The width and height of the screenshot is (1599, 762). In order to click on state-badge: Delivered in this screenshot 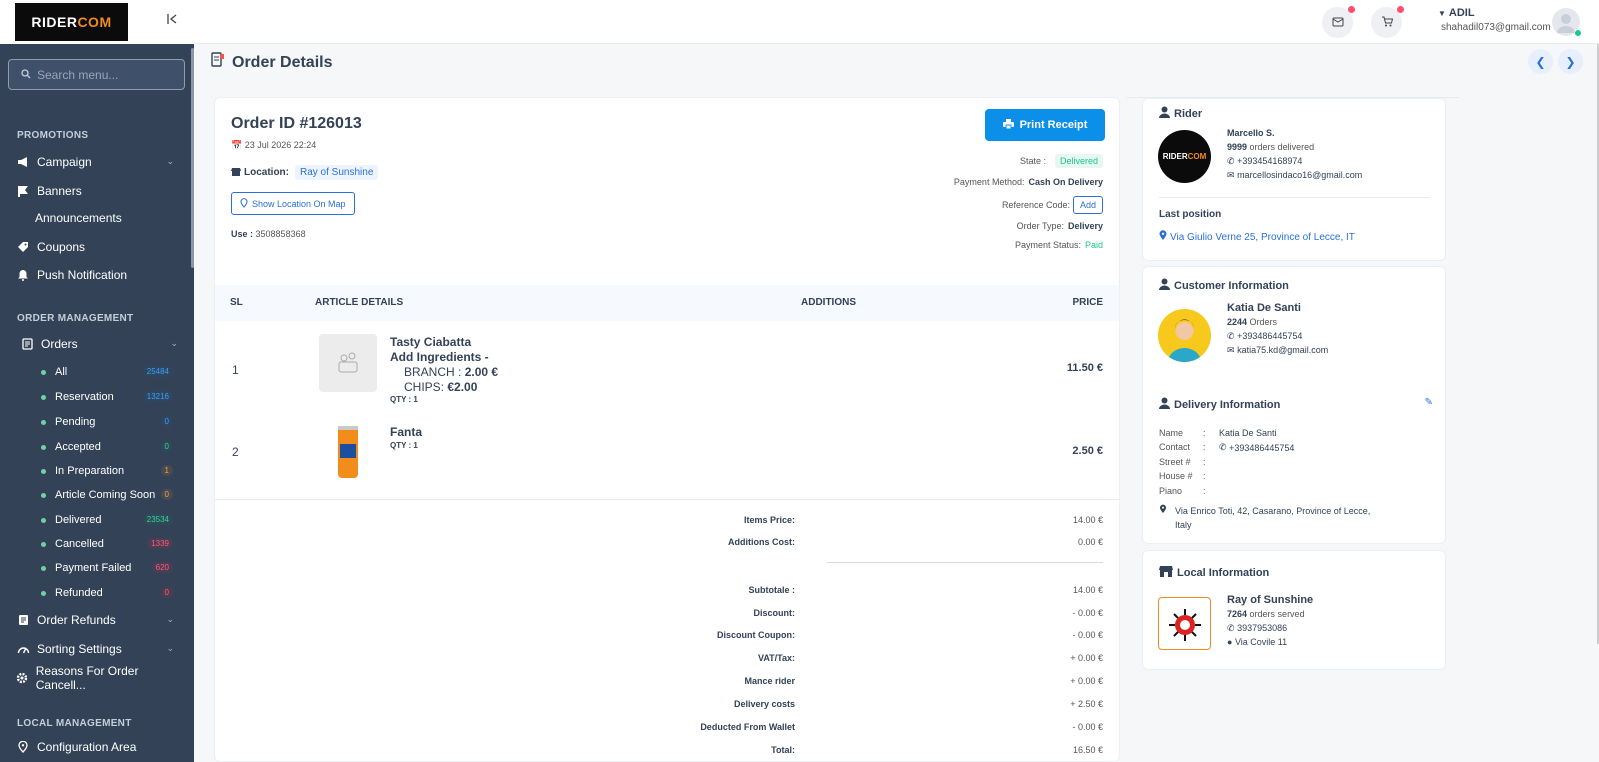, I will do `click(1078, 161)`.